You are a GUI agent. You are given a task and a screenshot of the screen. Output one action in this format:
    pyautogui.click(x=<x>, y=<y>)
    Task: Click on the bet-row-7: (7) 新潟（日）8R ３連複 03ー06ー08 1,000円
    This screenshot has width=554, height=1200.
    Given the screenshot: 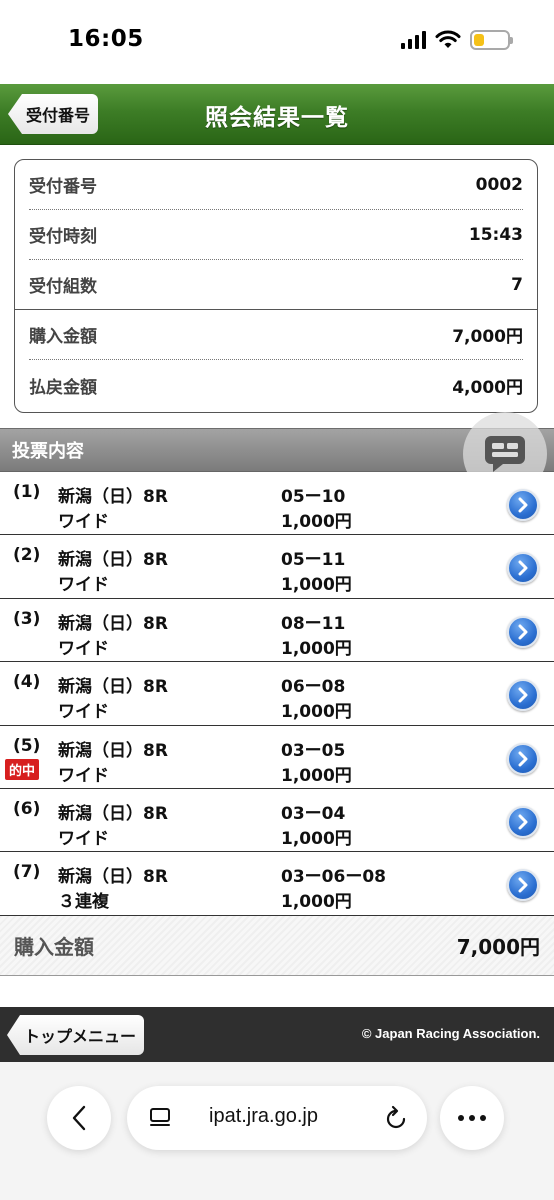 What is the action you would take?
    pyautogui.click(x=277, y=884)
    